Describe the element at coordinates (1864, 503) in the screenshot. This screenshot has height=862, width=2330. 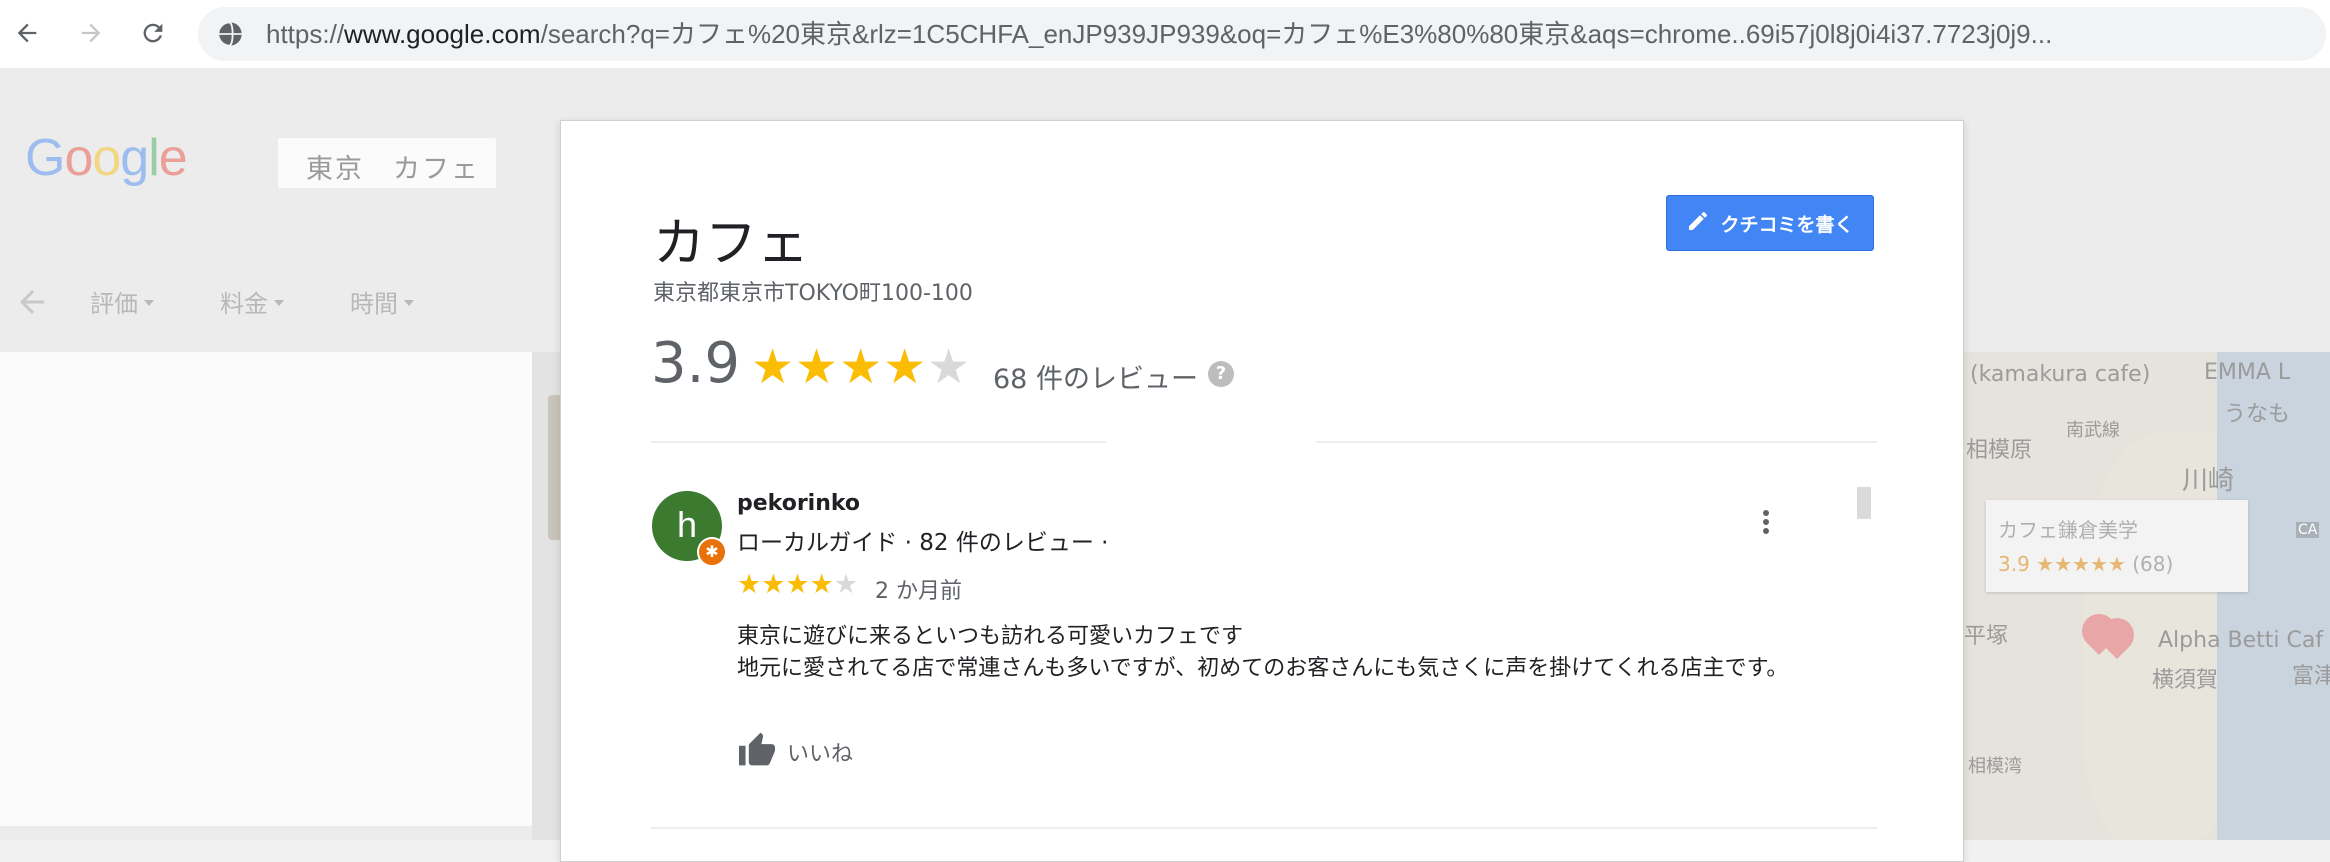
I see `scrollbar-thumb` at that location.